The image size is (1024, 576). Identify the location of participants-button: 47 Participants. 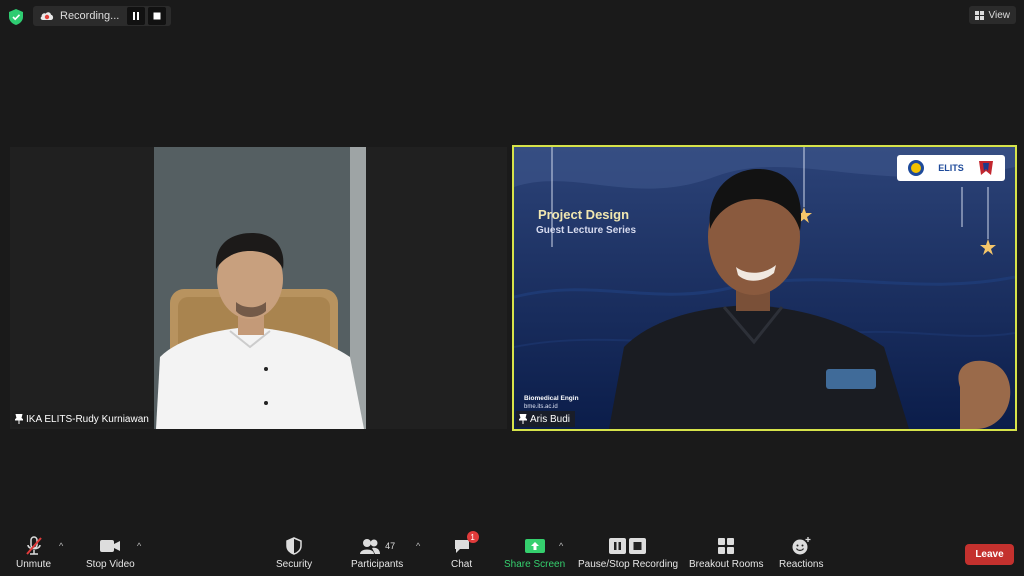
(377, 553).